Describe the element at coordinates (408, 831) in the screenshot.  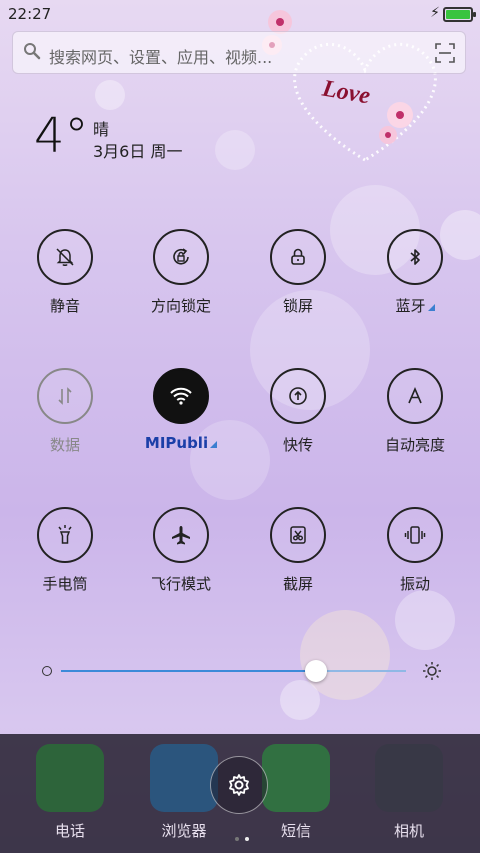
I see `dock-app-label: 相机` at that location.